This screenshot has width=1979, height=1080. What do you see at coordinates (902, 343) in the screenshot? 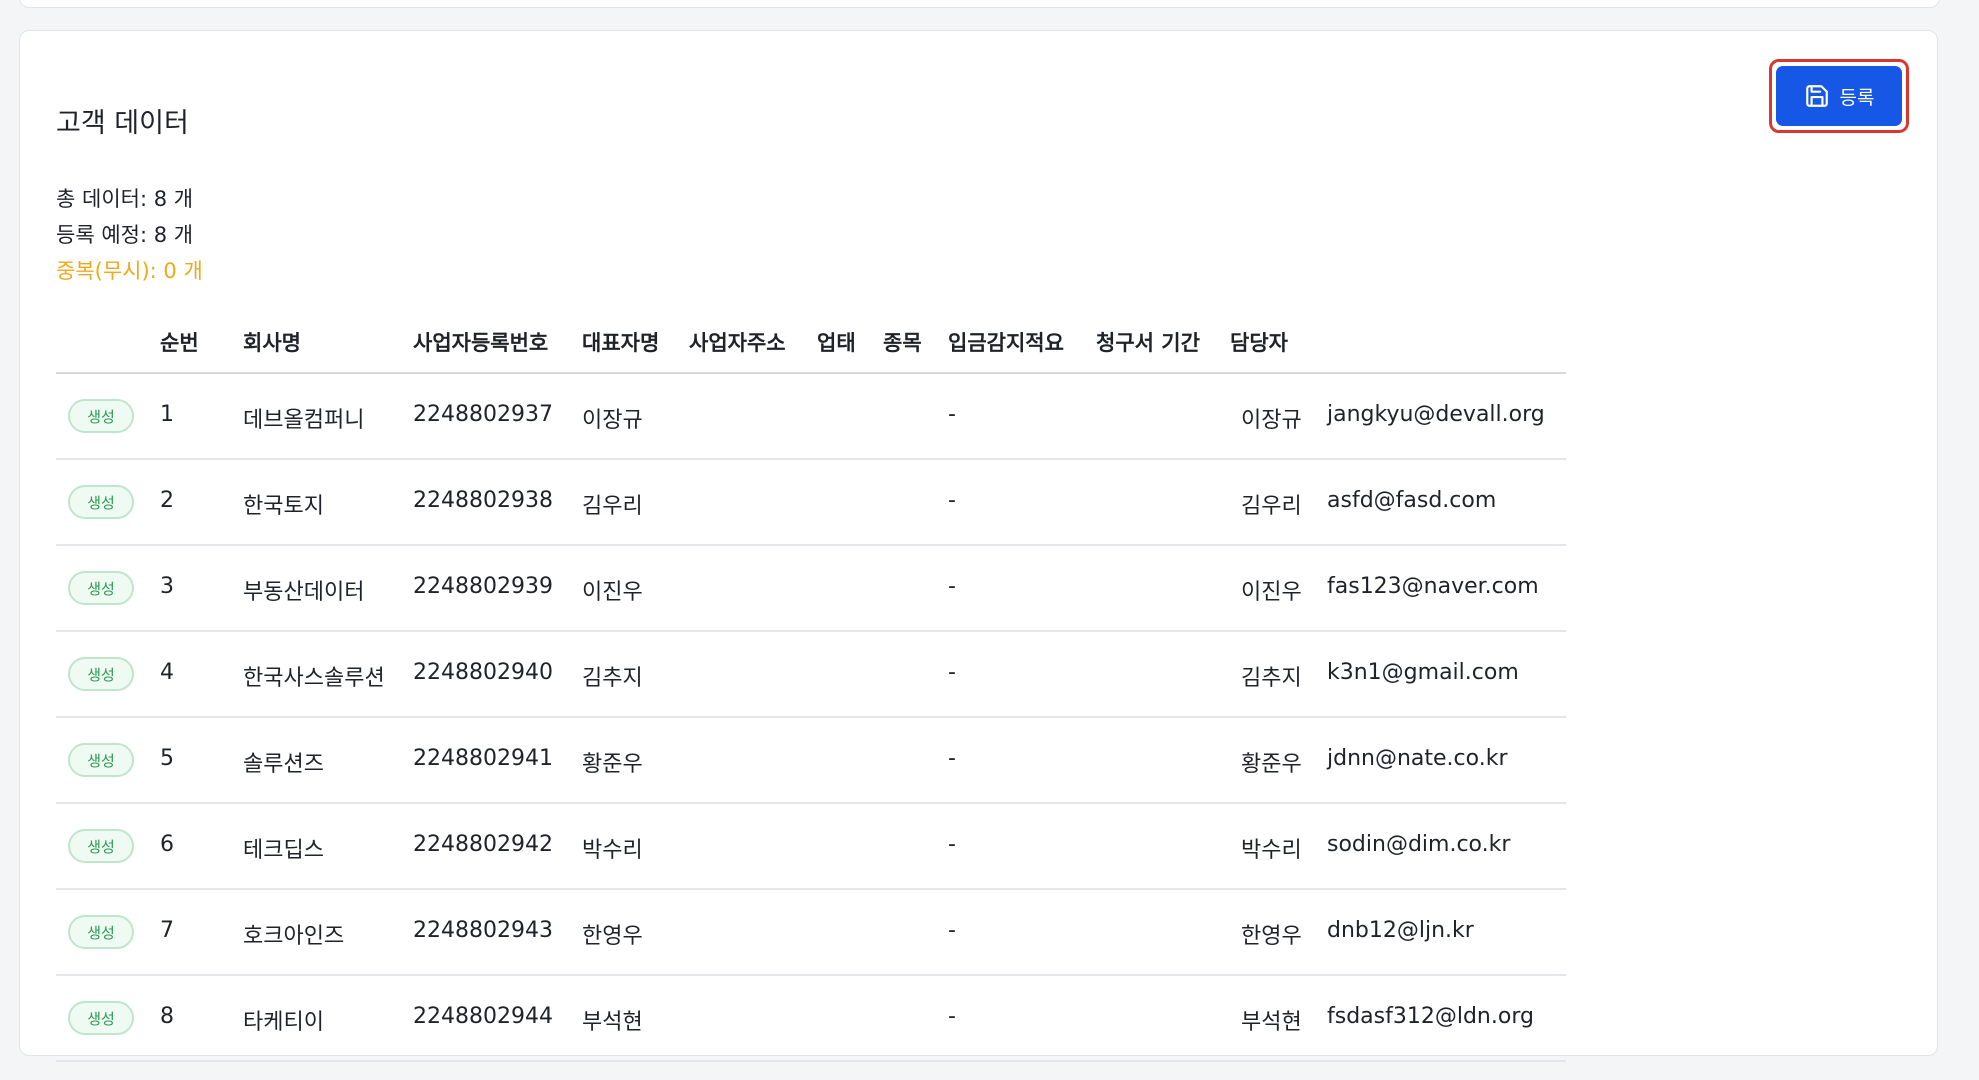
I see `header-item: 종목` at bounding box center [902, 343].